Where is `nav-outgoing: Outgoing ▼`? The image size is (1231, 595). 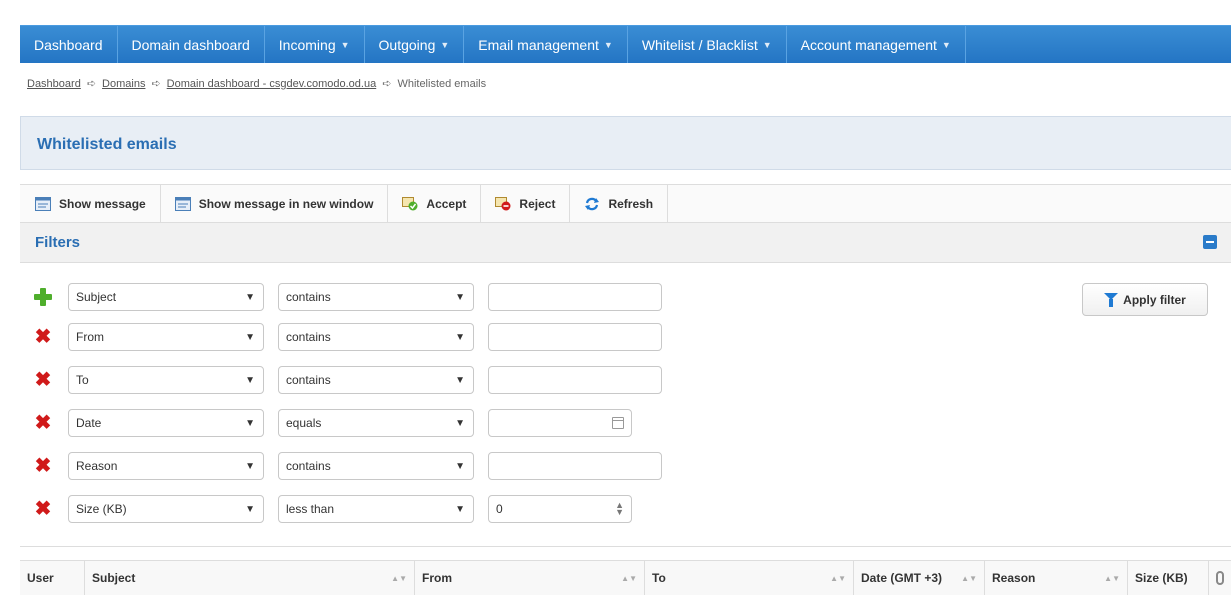 nav-outgoing: Outgoing ▼ is located at coordinates (415, 44).